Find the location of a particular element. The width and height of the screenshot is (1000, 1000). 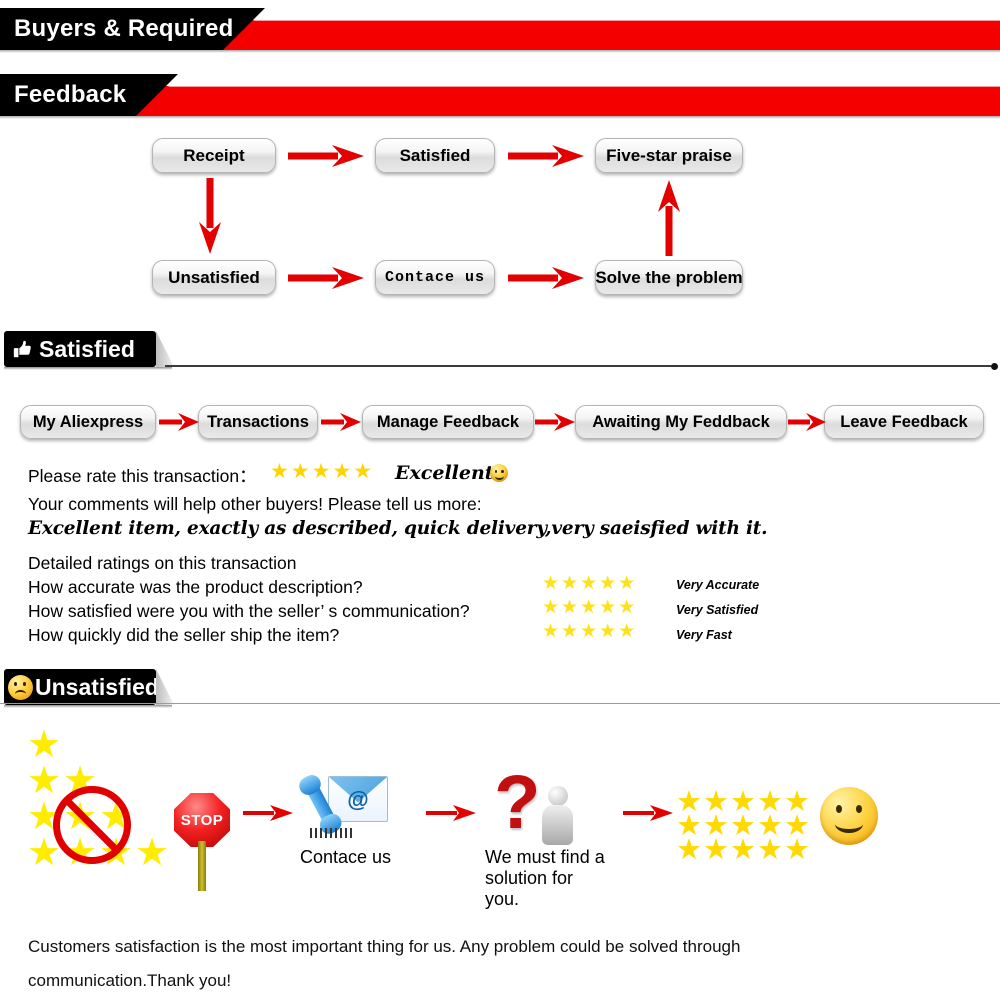

bad-star-r4c4: ★ is located at coordinates (152, 853).